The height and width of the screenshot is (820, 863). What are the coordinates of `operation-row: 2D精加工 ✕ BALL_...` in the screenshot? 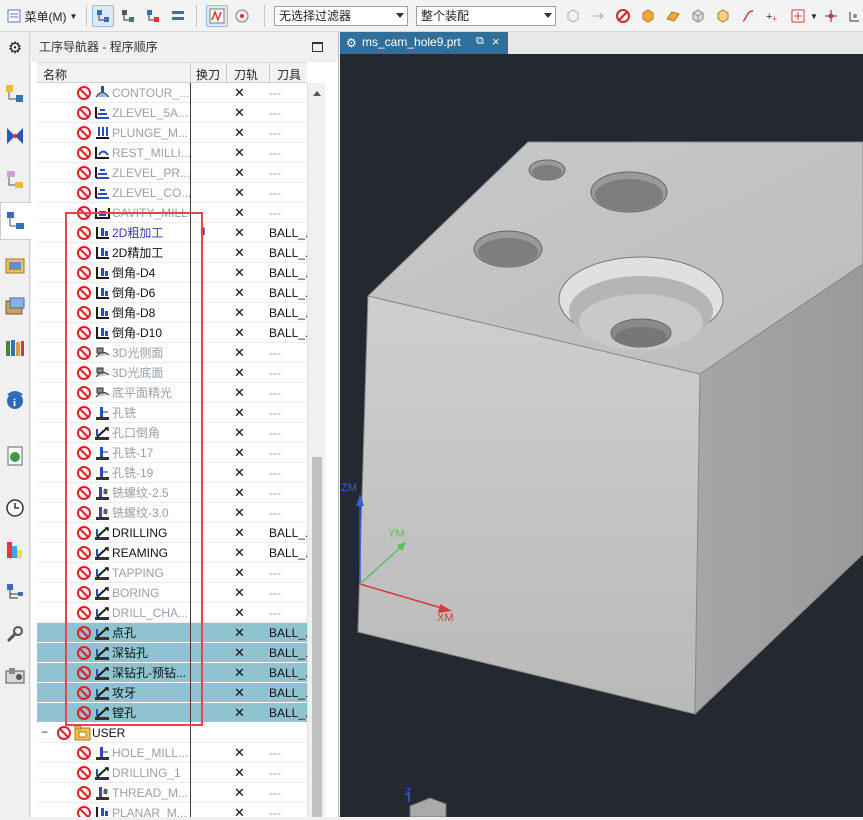 It's located at (172, 253).